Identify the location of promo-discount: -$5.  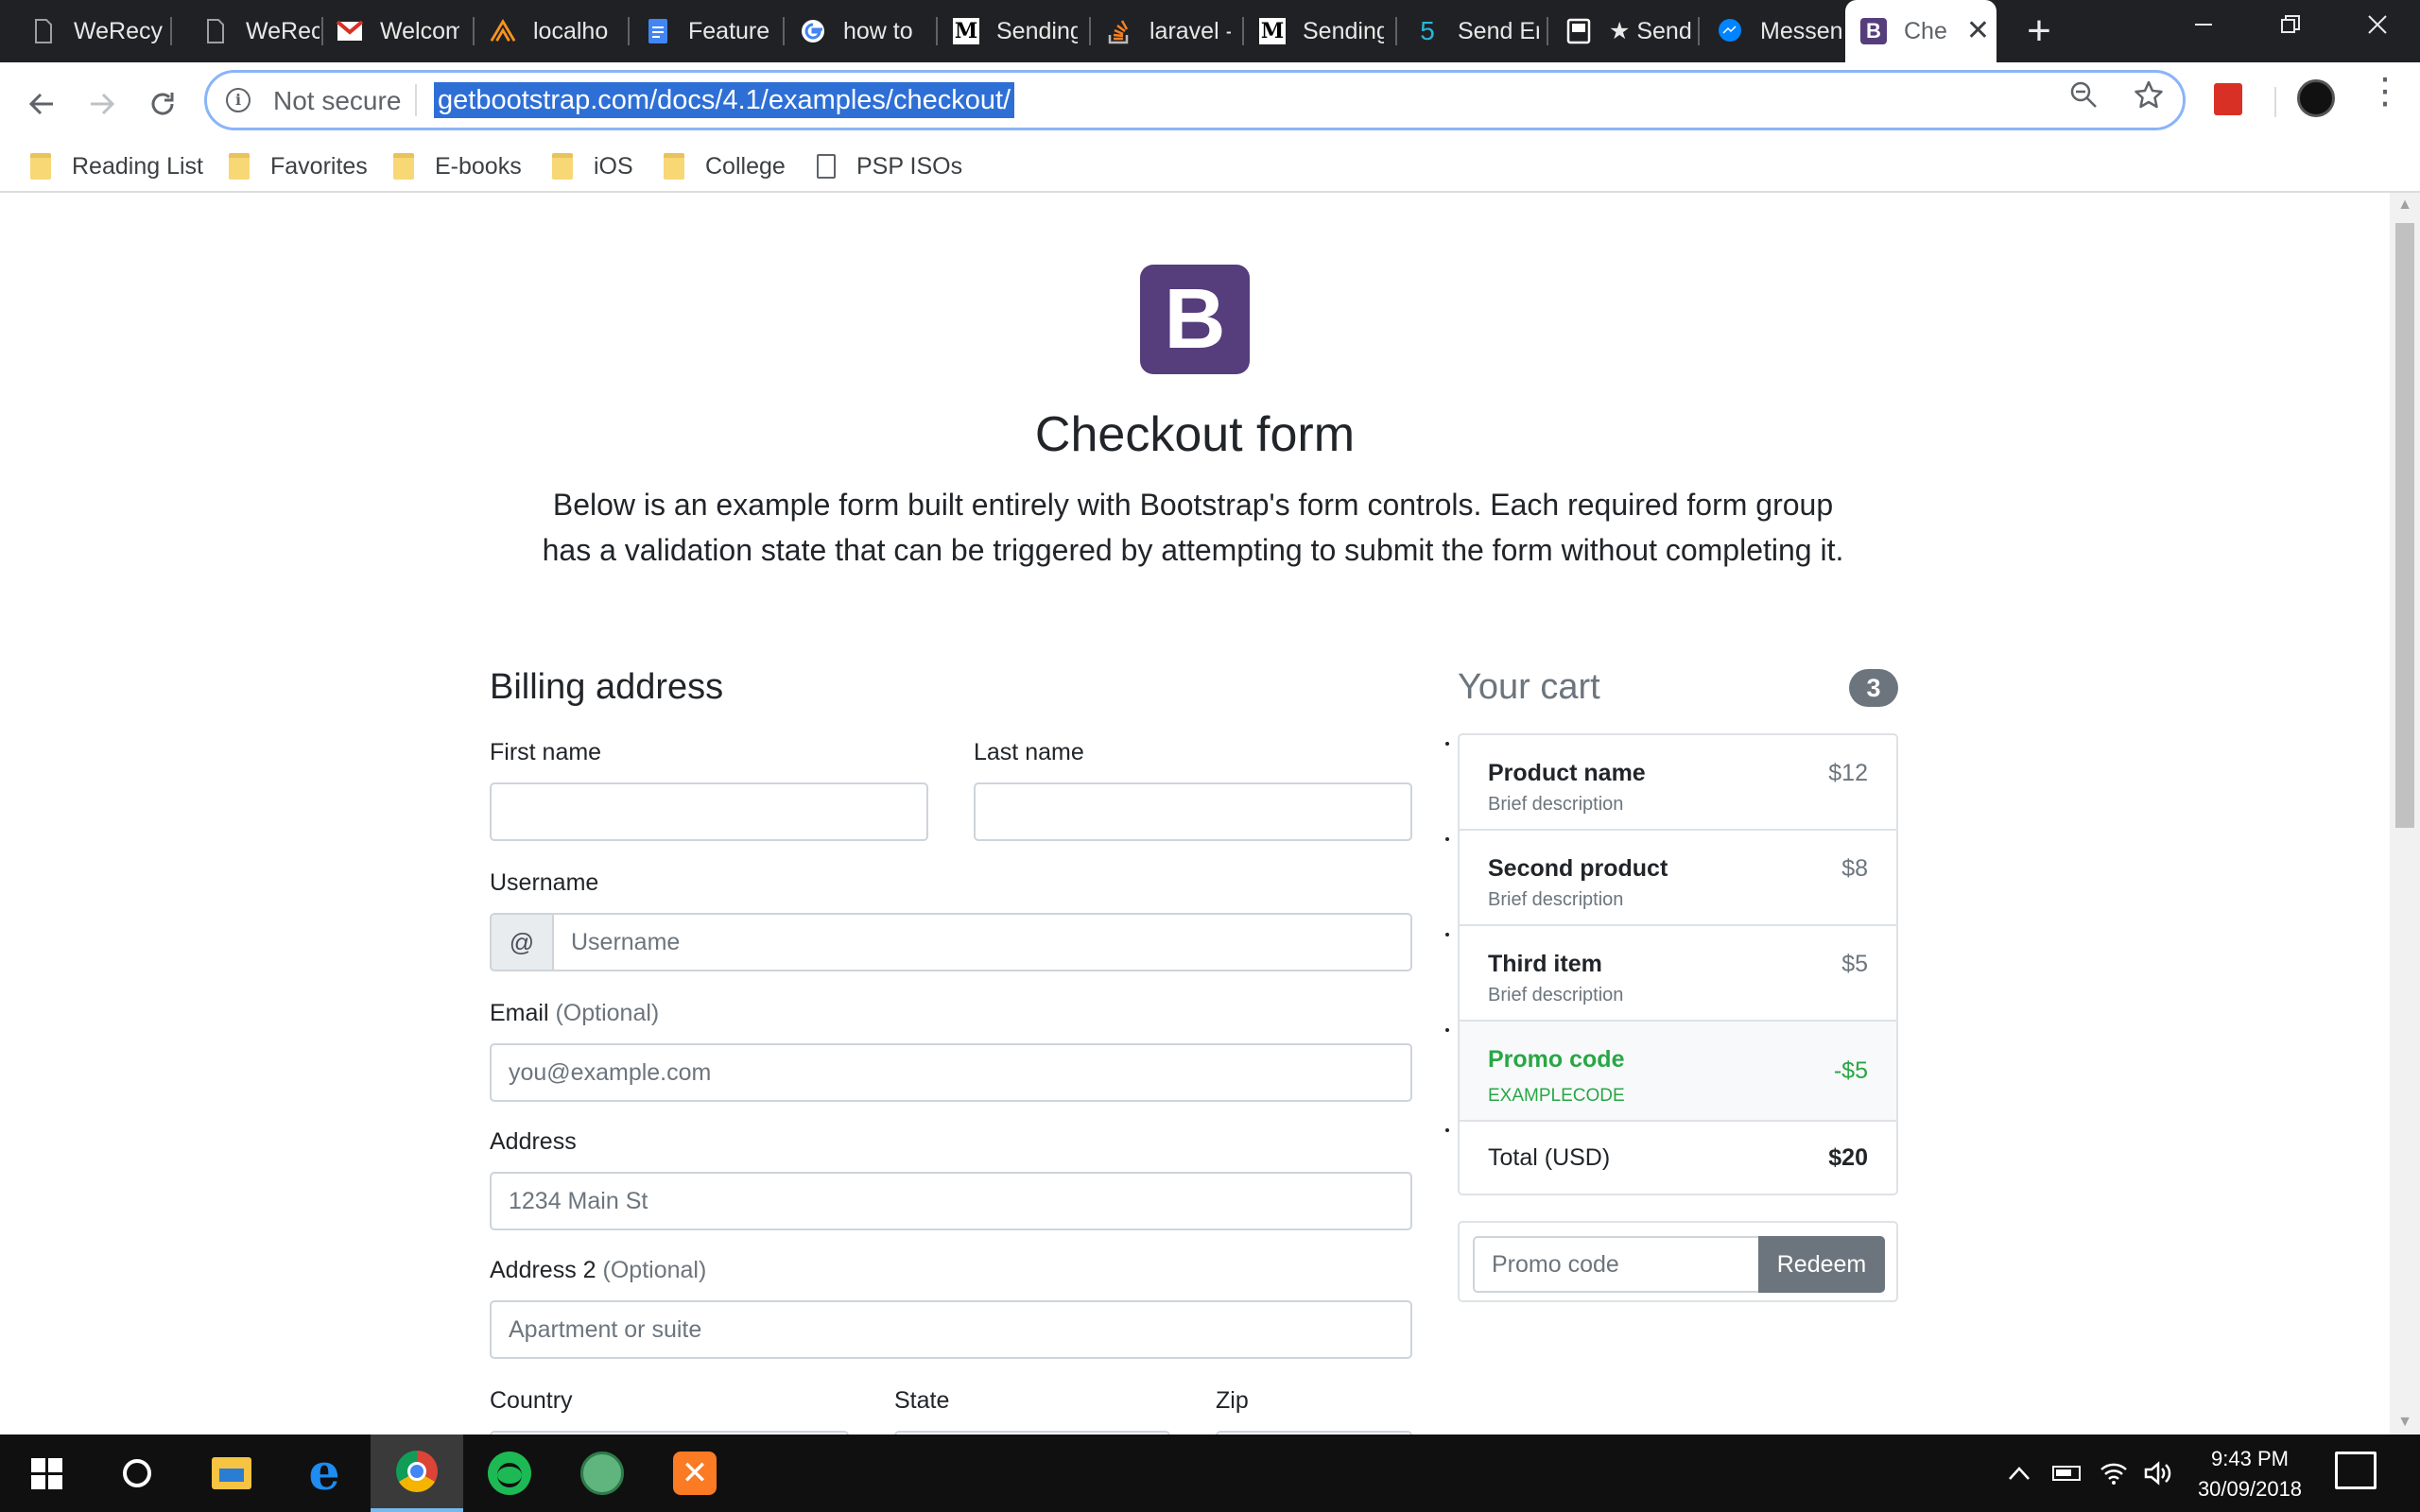
(1850, 1070).